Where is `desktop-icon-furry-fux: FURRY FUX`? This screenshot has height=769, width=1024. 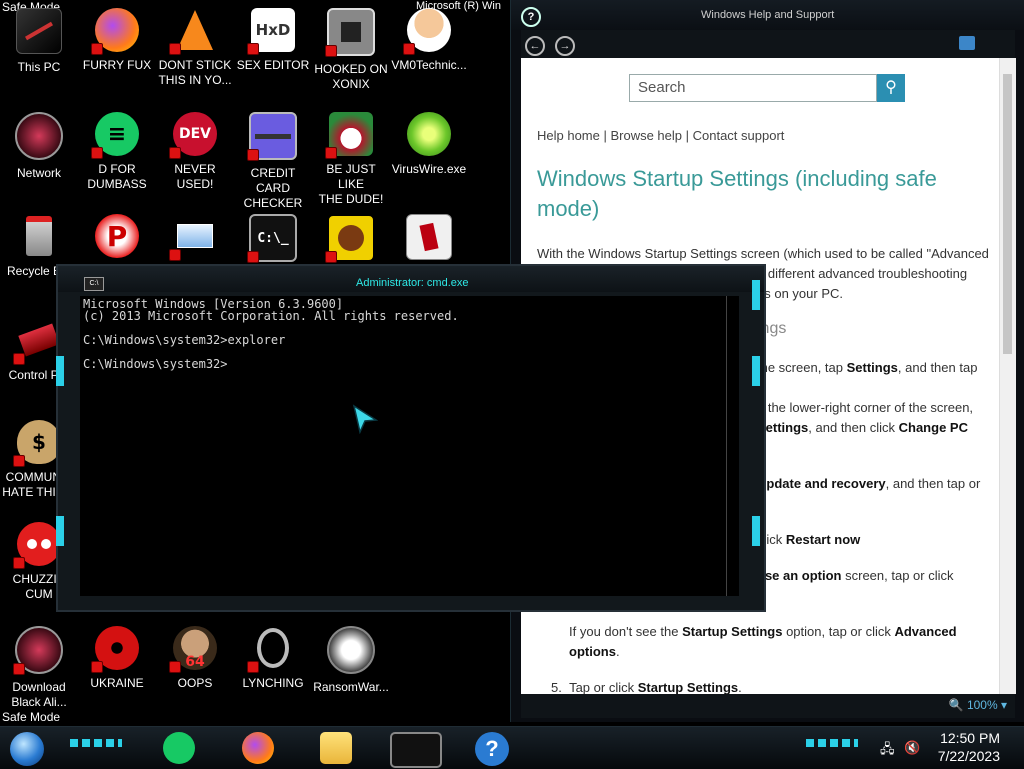 desktop-icon-furry-fux: FURRY FUX is located at coordinates (117, 40).